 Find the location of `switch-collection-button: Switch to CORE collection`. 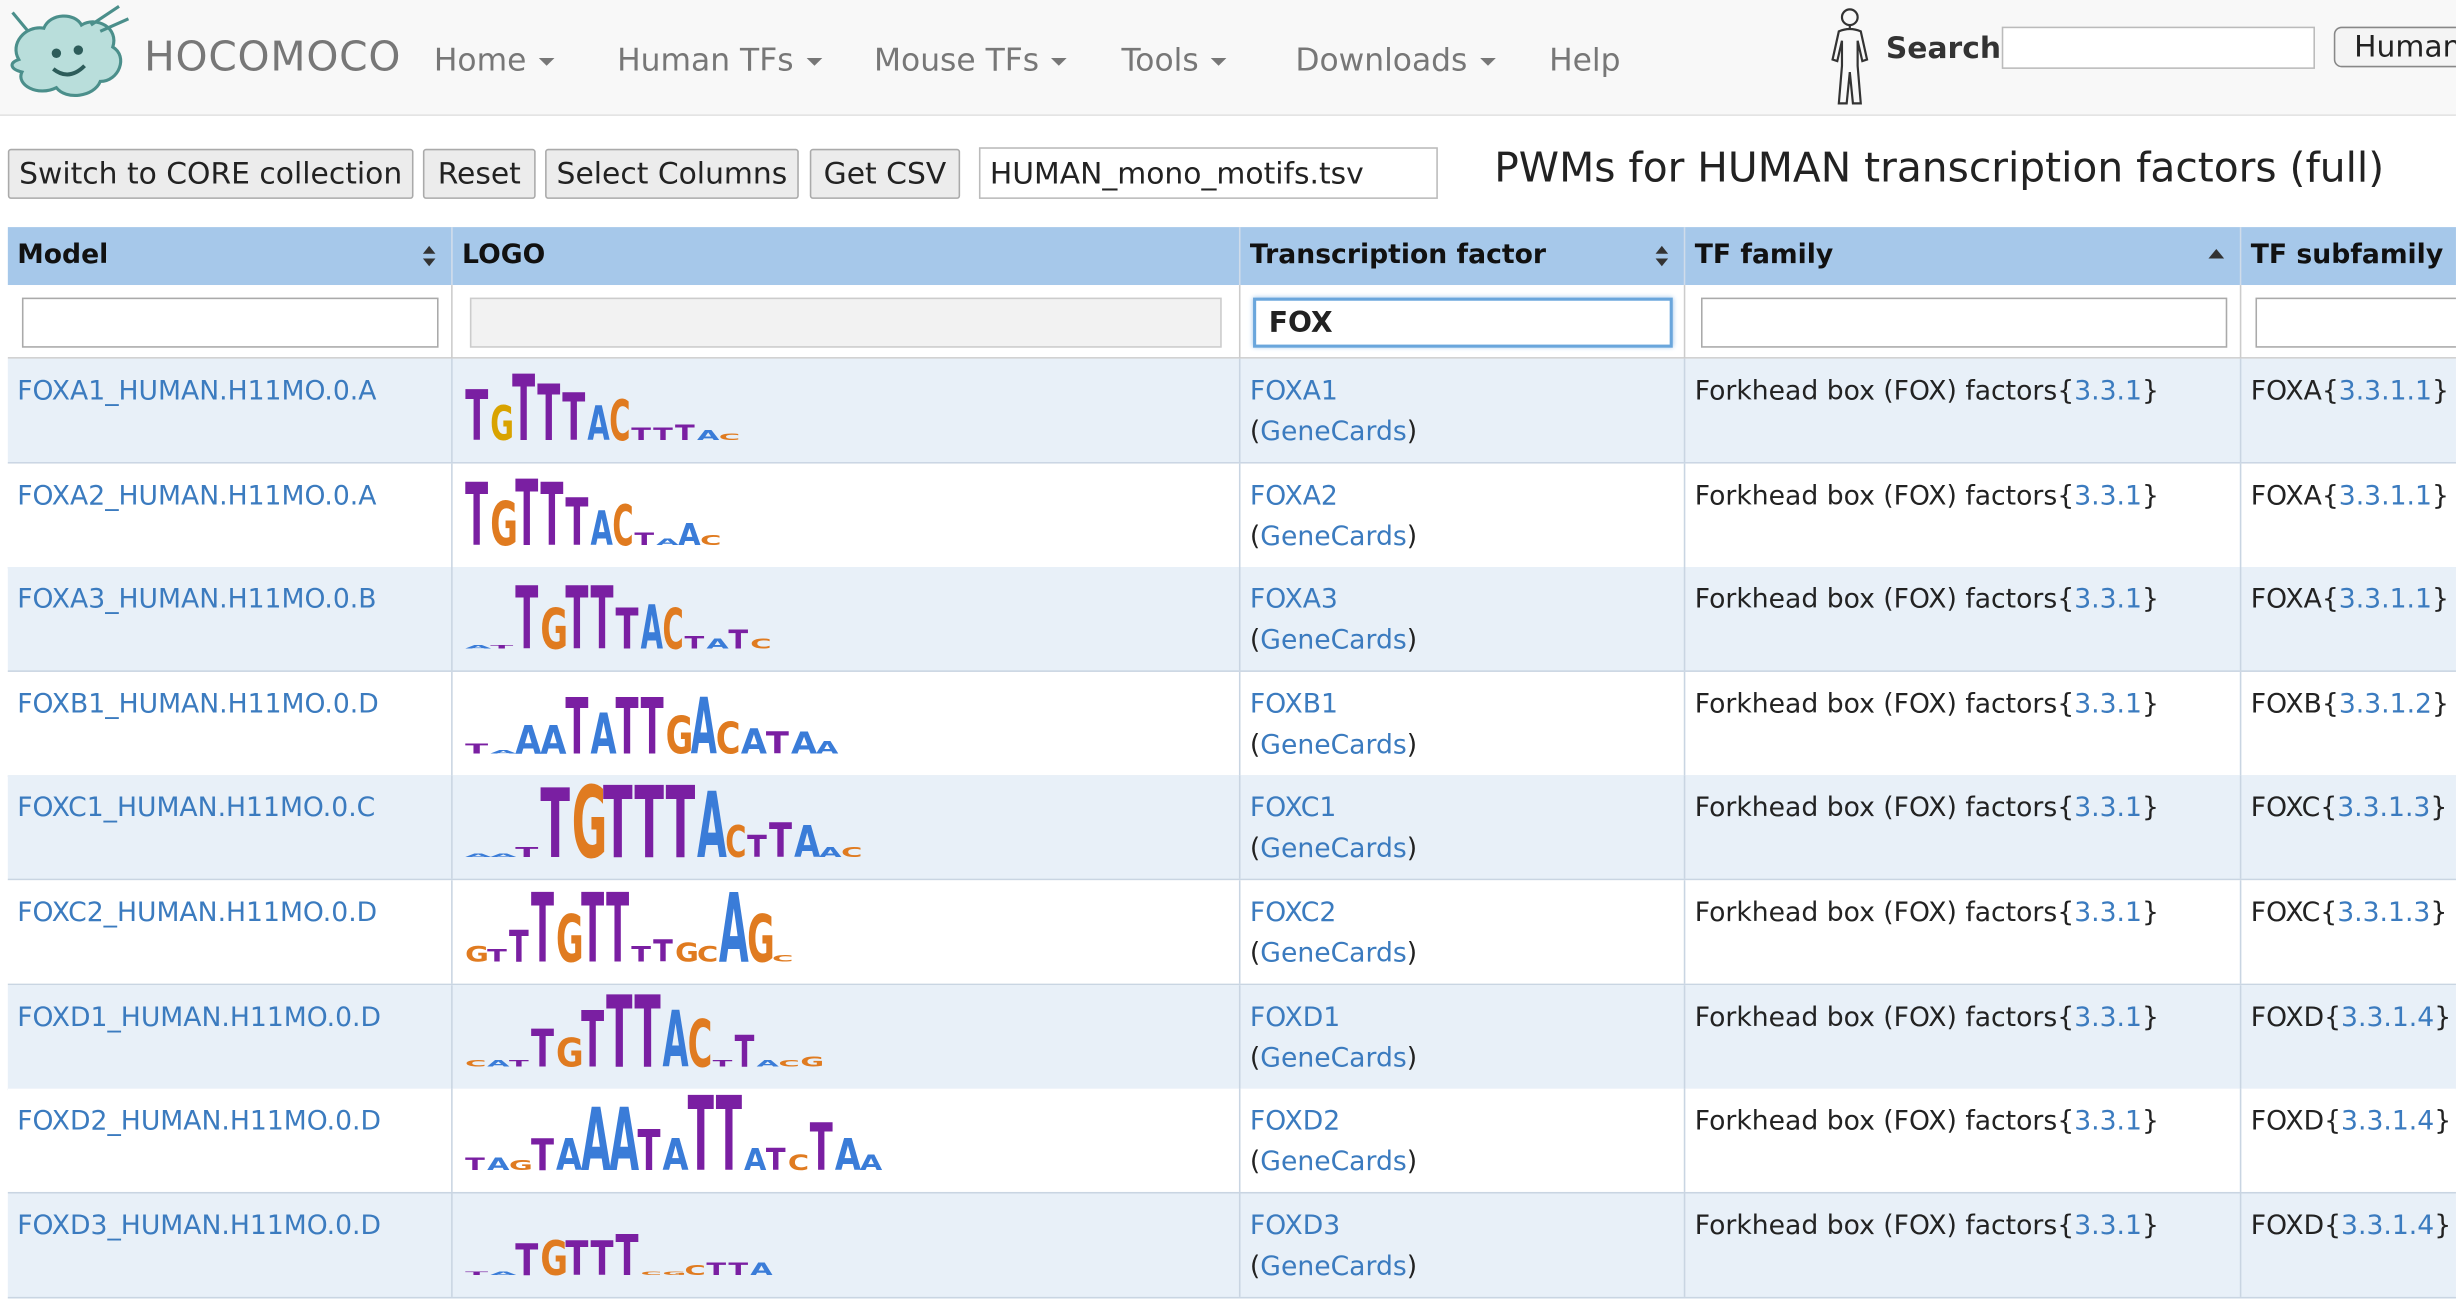

switch-collection-button: Switch to CORE collection is located at coordinates (210, 173).